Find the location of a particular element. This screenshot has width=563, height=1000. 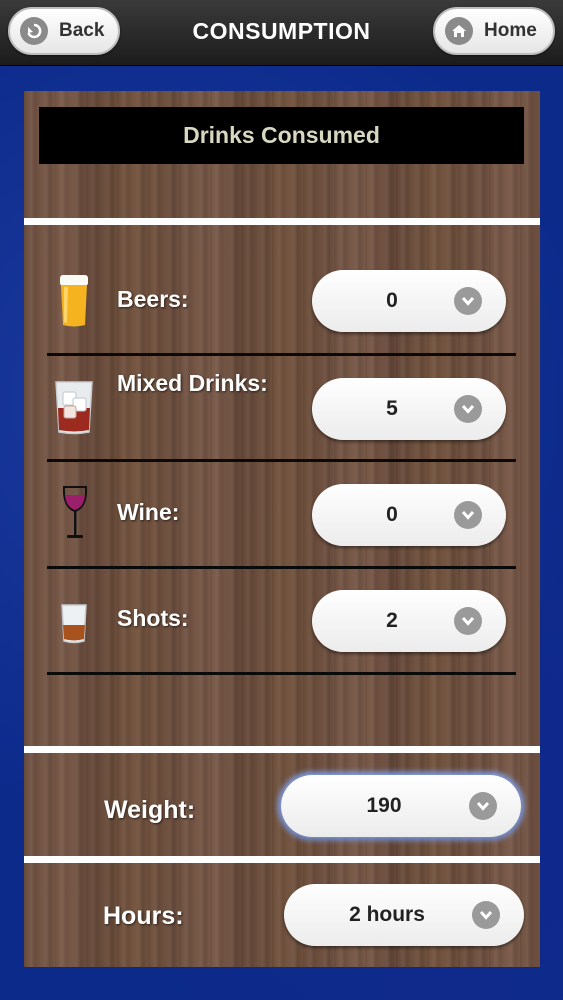

shots-select: 2 is located at coordinates (409, 621).